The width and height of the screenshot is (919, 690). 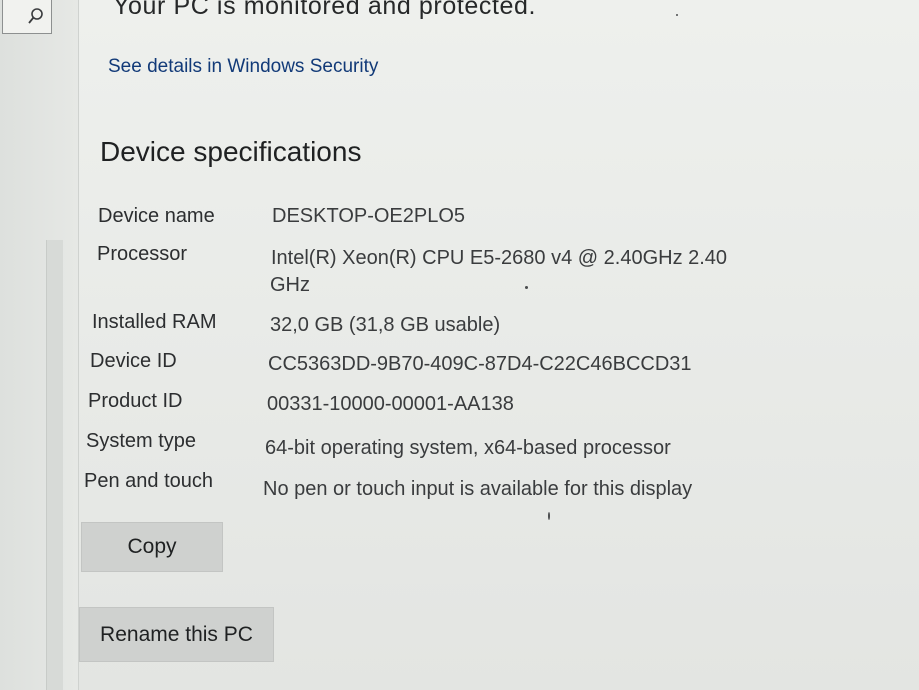 I want to click on spec-label-installed-ram: Installed RAM, so click(x=154, y=322).